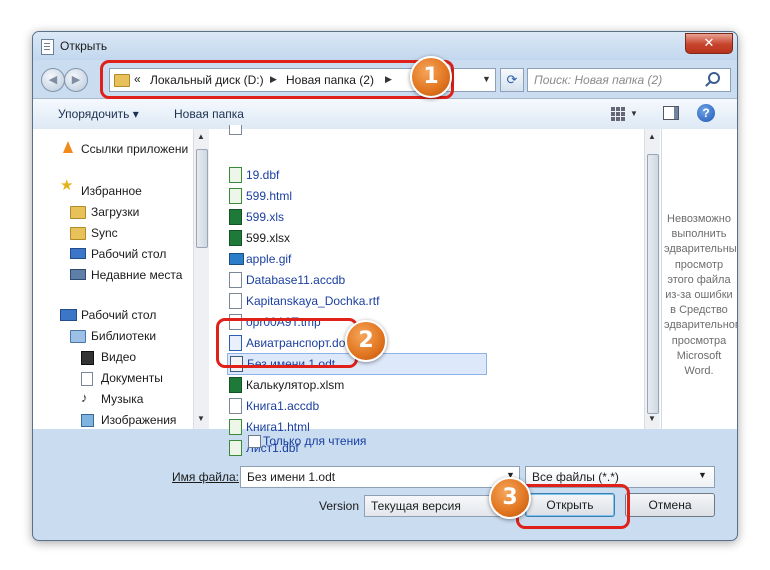 This screenshot has width=770, height=570. Describe the element at coordinates (339, 406) in the screenshot. I see `list-item: Книга1.accdb` at that location.